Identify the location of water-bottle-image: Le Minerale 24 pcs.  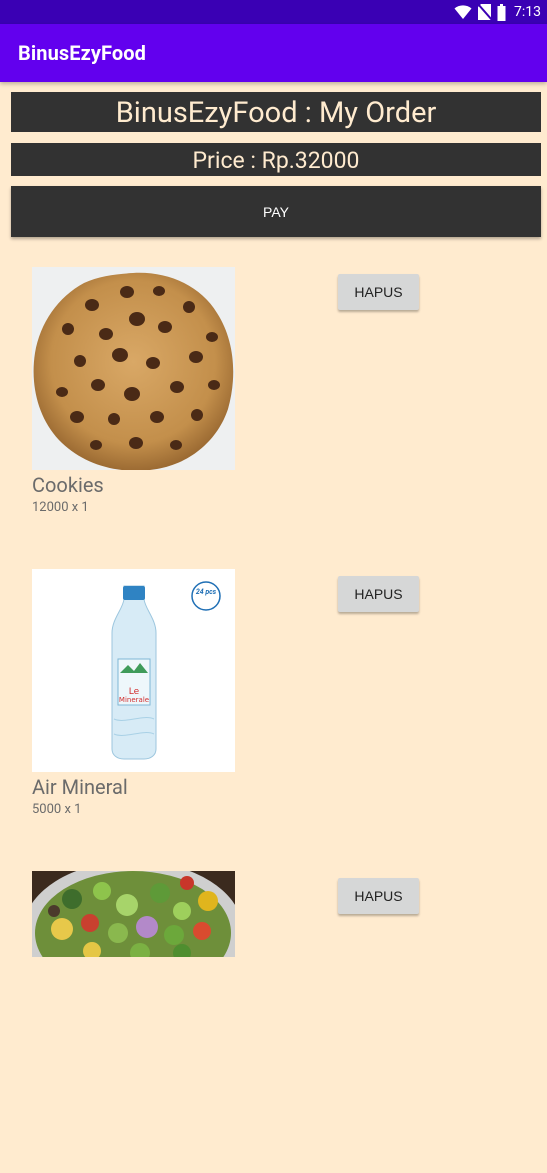
(133, 670).